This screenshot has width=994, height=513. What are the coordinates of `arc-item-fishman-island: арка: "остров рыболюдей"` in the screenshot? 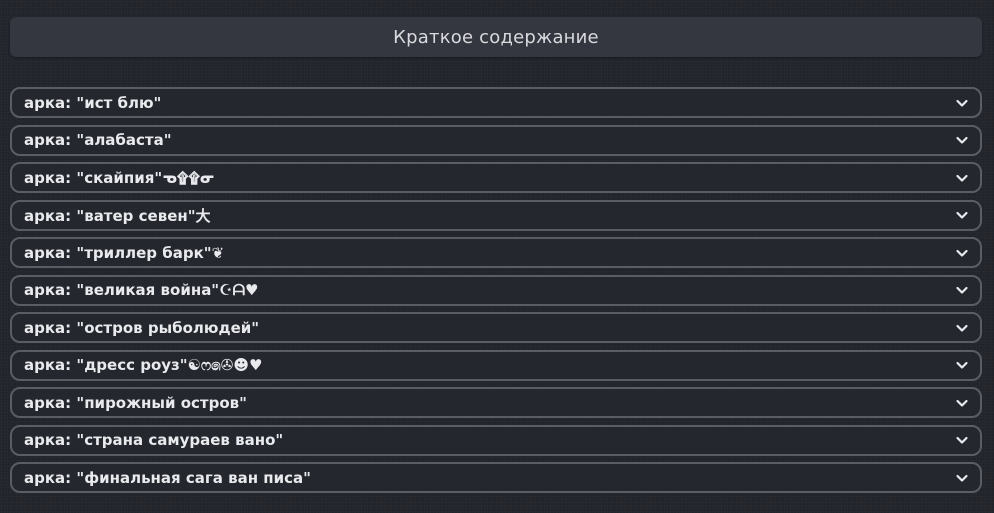 It's located at (496, 327).